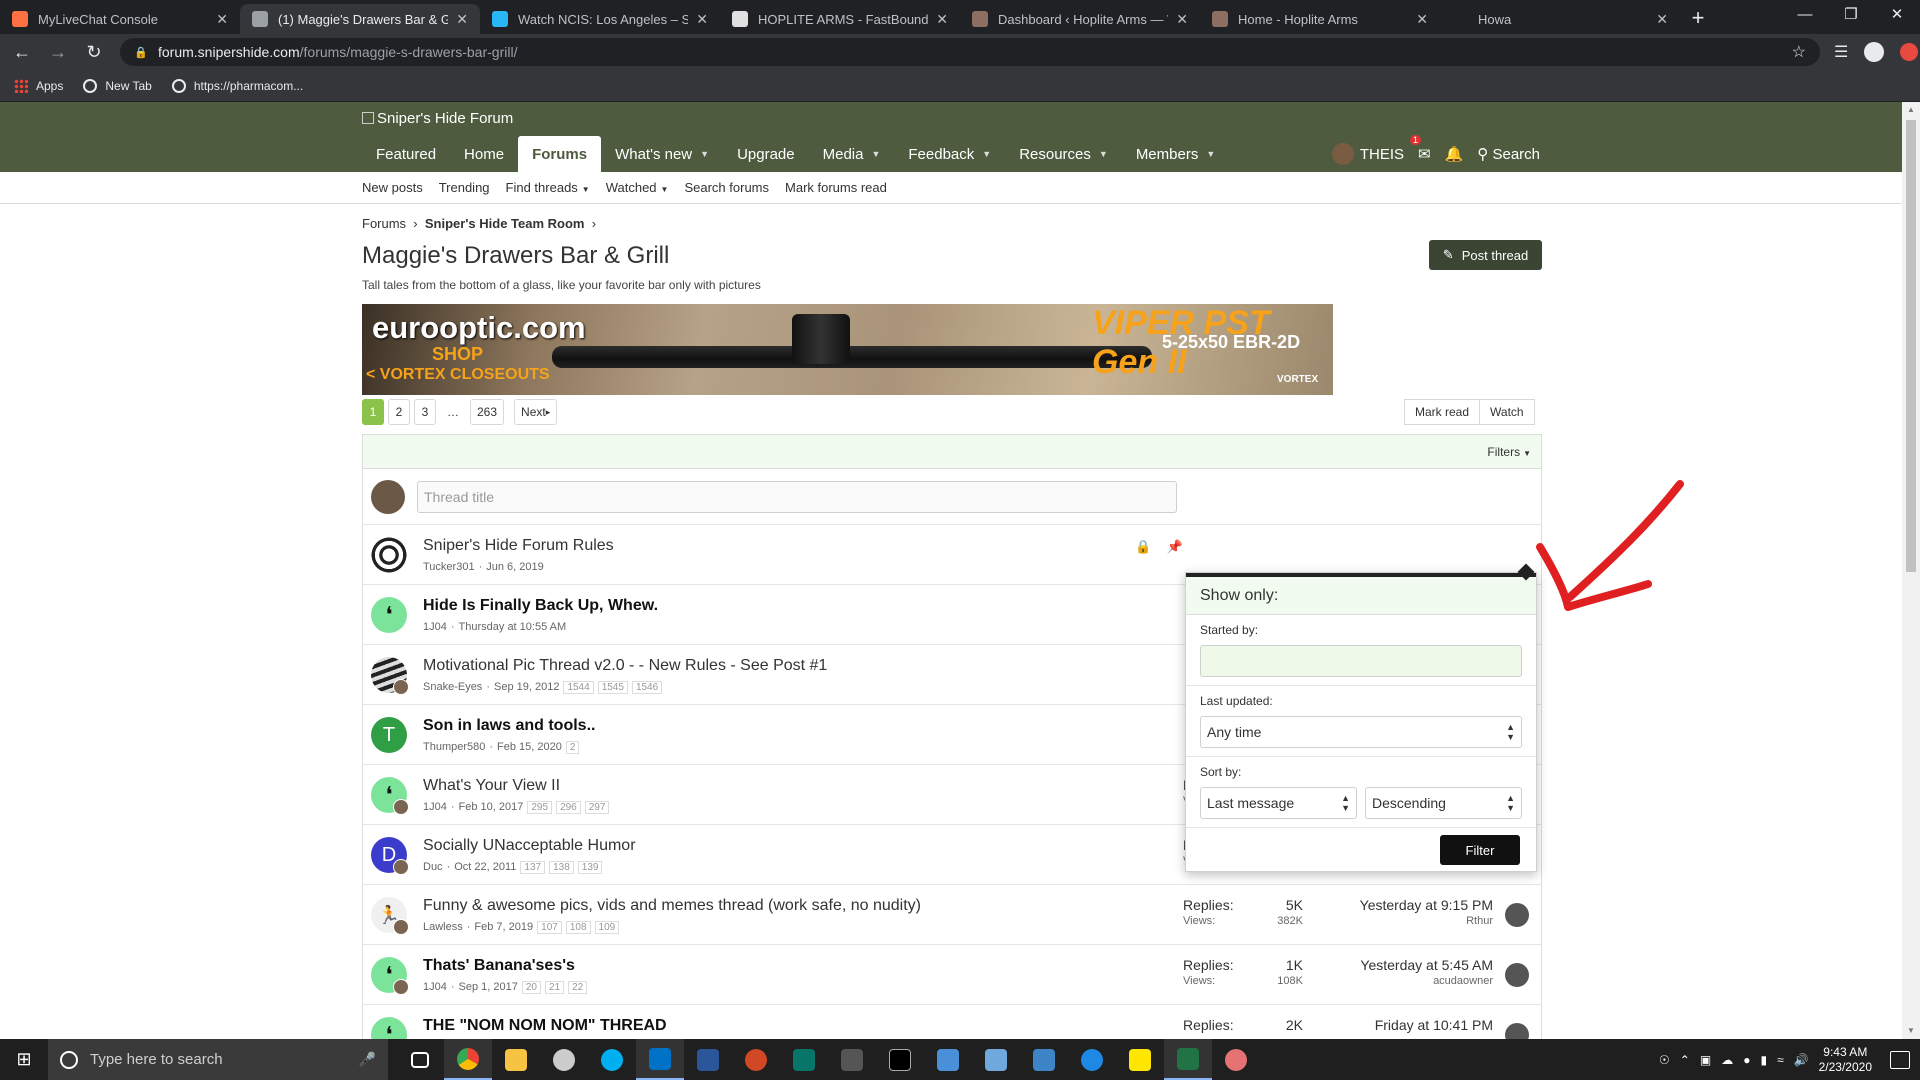 The image size is (1920, 1080). Describe the element at coordinates (1874, 52) in the screenshot. I see `profile-icon` at that location.